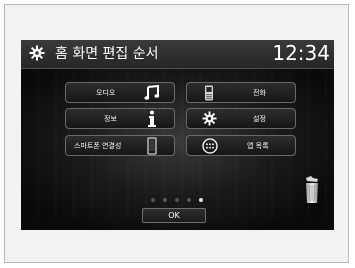 This screenshot has height=268, width=355. I want to click on clock: 12:34, so click(301, 53).